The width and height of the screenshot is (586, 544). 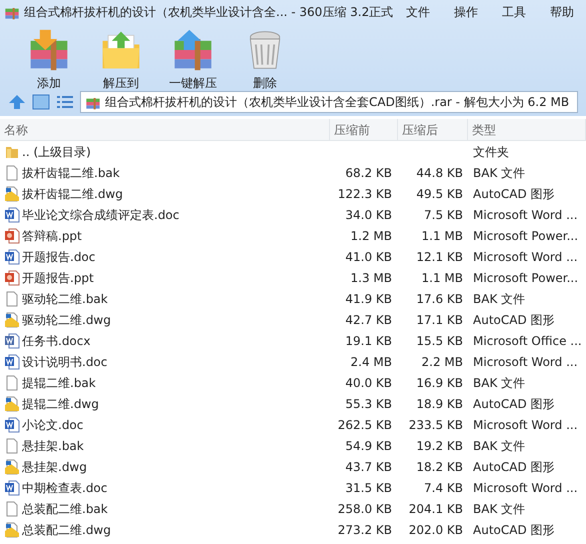 What do you see at coordinates (368, 215) in the screenshot?
I see `size-before: 34.0 KB` at bounding box center [368, 215].